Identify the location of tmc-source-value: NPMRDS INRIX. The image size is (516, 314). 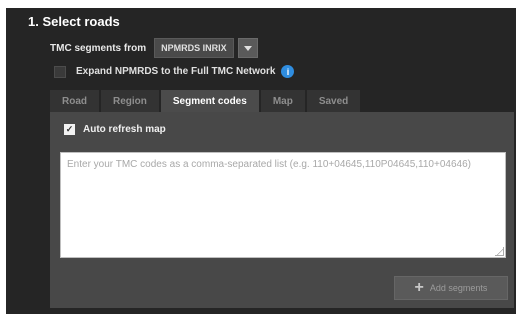
(194, 48).